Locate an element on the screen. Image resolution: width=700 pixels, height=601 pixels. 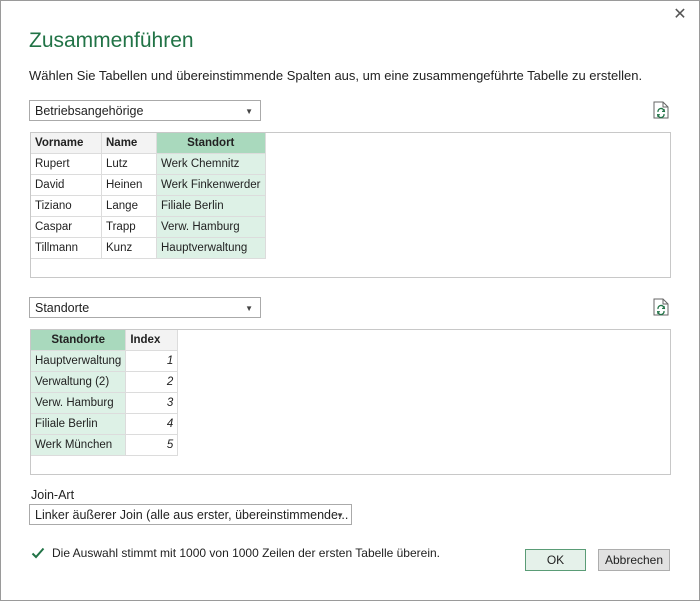
table-row: Verw. Hamburg 3 is located at coordinates (105, 403).